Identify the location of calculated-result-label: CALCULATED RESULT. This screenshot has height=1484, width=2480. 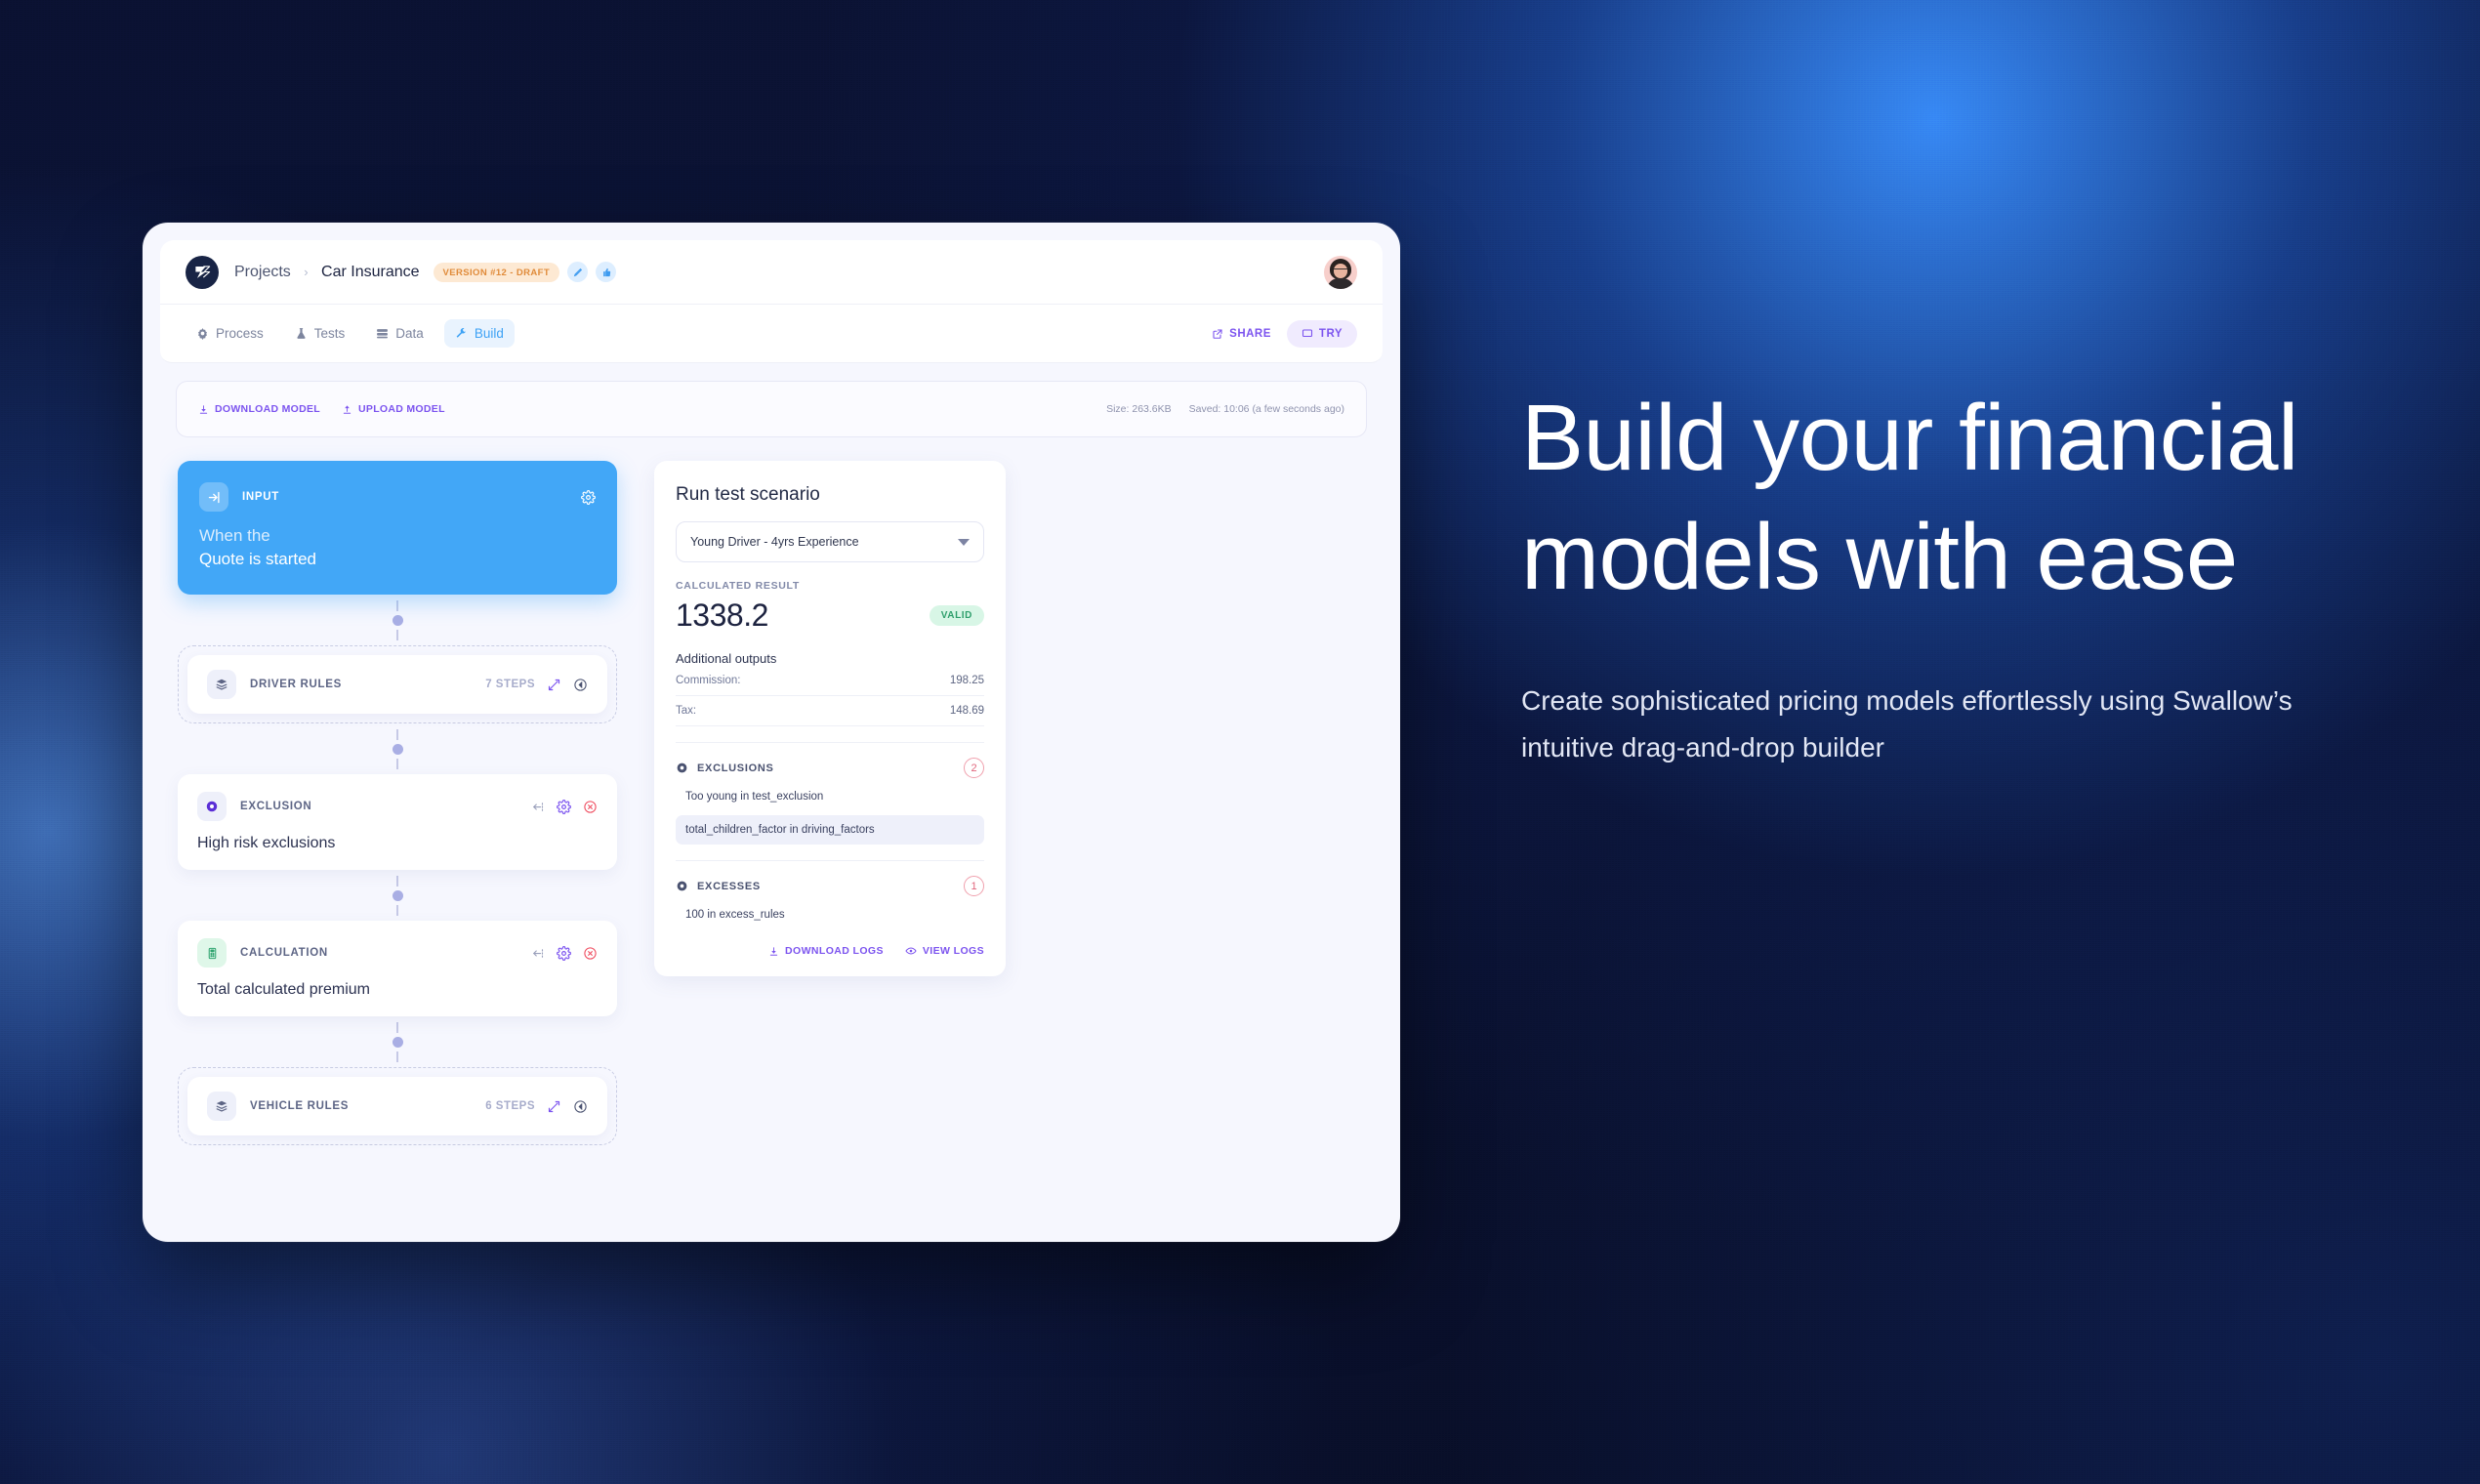
(738, 586).